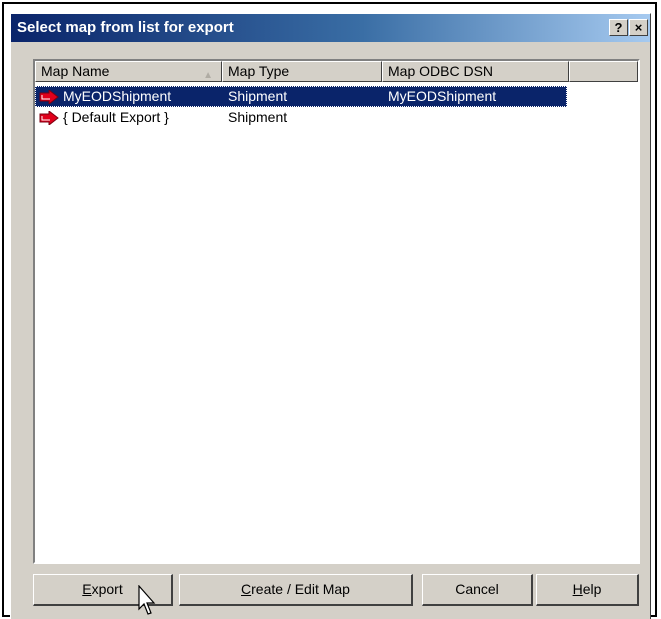  Describe the element at coordinates (301, 117) in the screenshot. I see `list-row: { Default Export } Shipment` at that location.